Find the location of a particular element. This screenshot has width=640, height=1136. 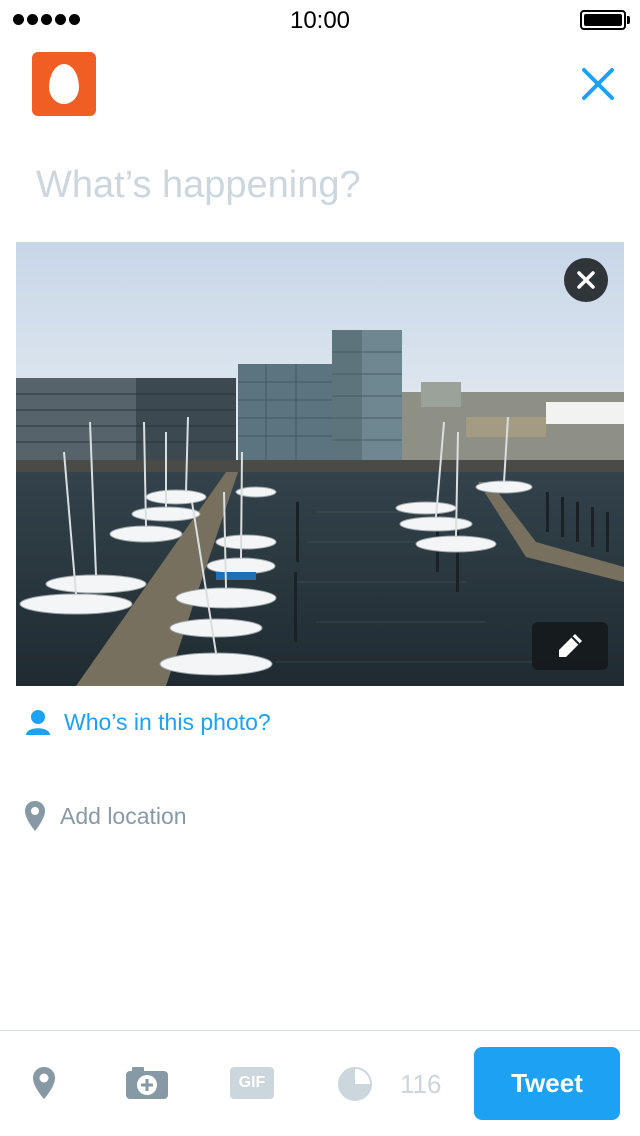

close-icon is located at coordinates (598, 84).